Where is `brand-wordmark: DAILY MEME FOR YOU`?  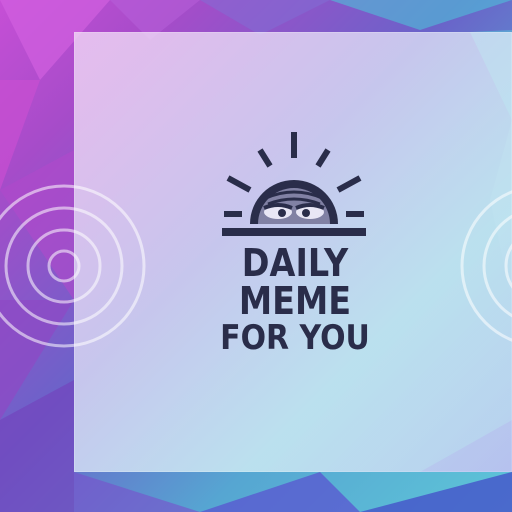 brand-wordmark: DAILY MEME FOR YOU is located at coordinates (295, 300).